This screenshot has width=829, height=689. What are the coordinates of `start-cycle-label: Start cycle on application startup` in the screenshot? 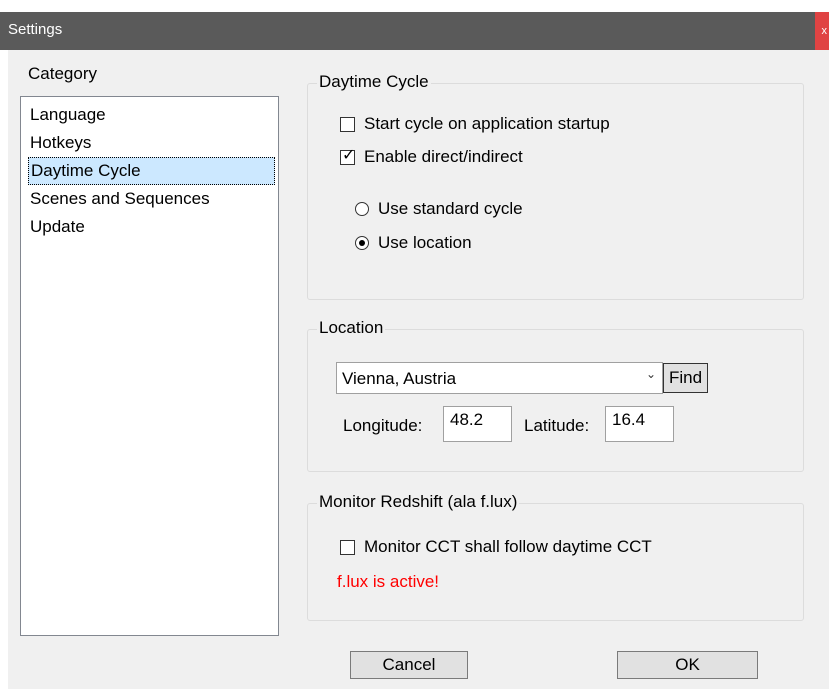 It's located at (487, 123).